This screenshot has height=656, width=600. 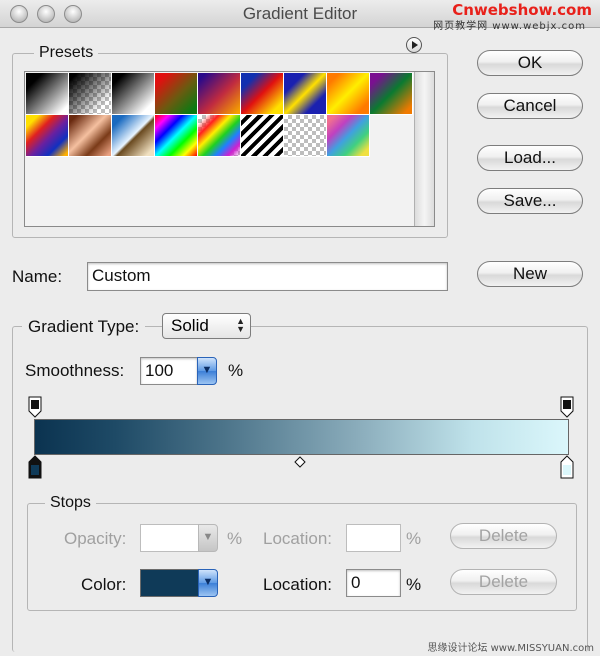 I want to click on color-location-unit: %, so click(x=414, y=584).